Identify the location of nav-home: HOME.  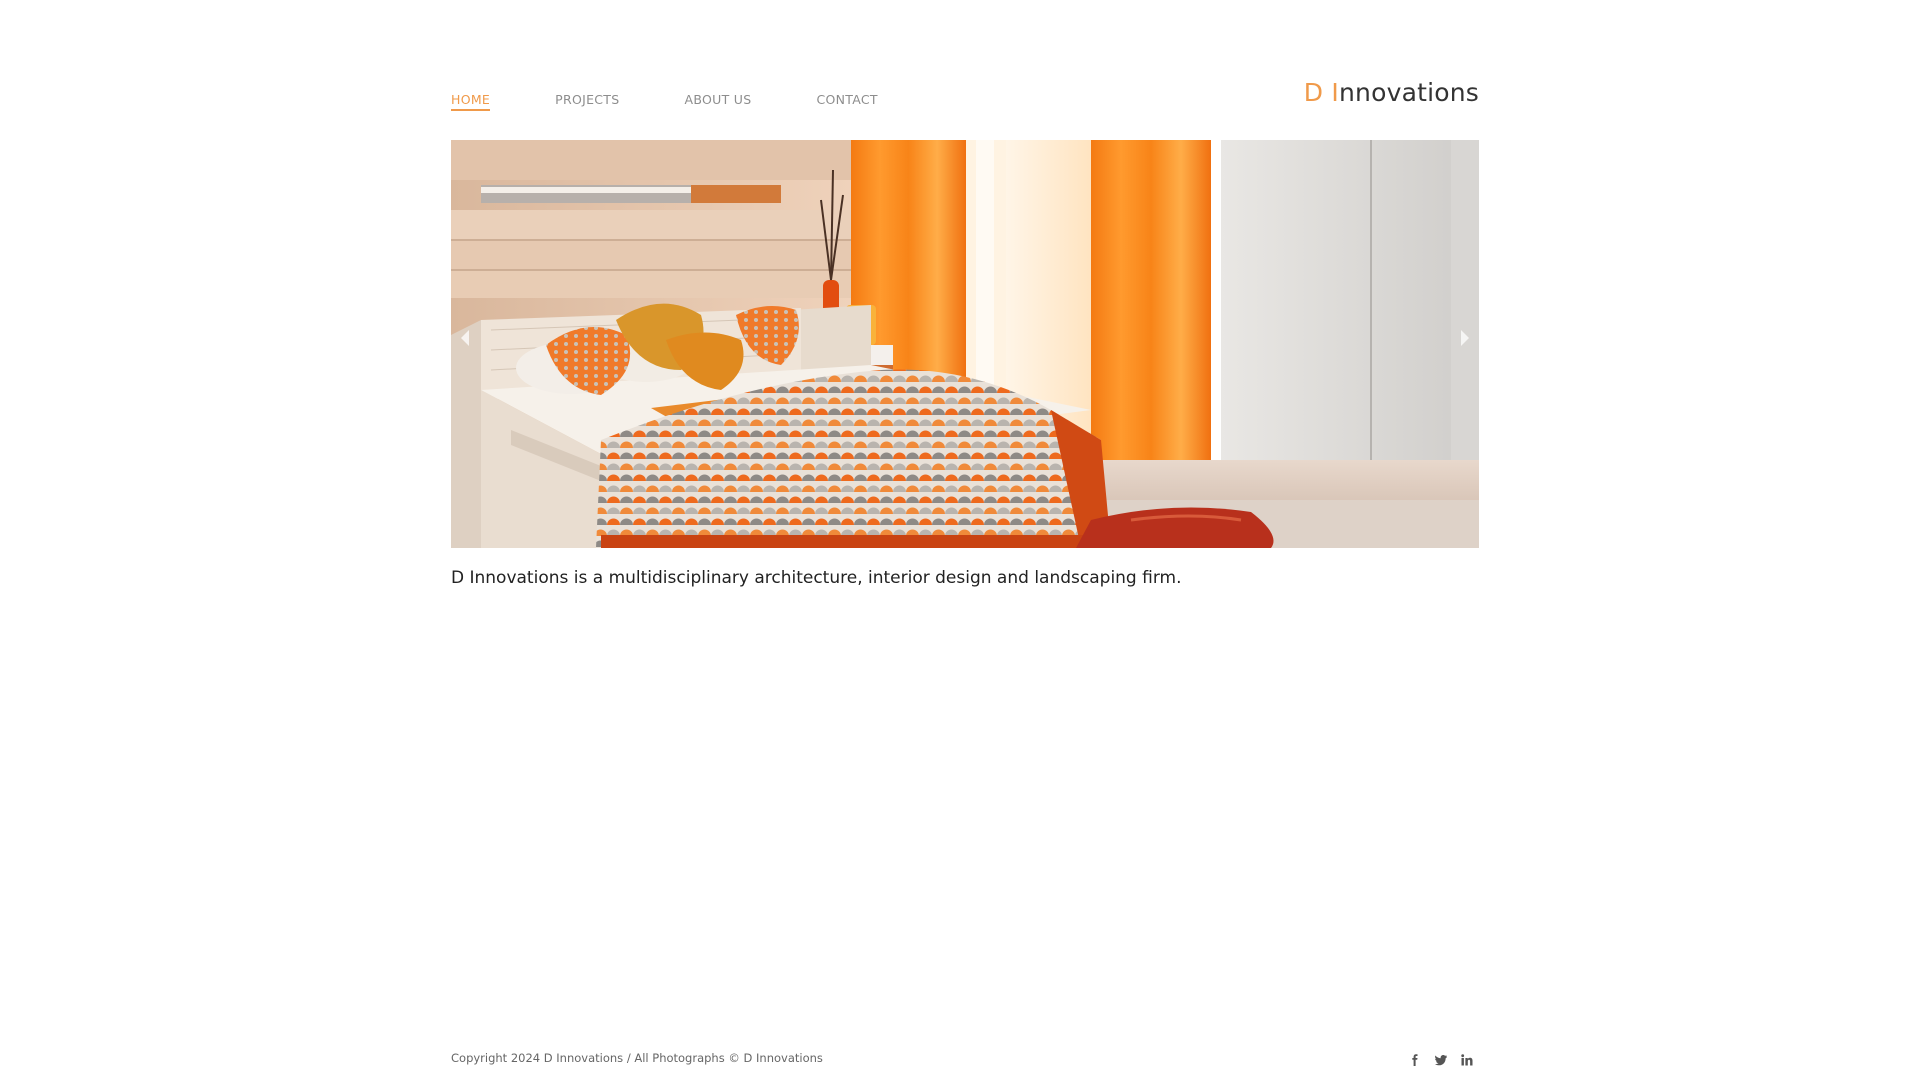
(471, 101).